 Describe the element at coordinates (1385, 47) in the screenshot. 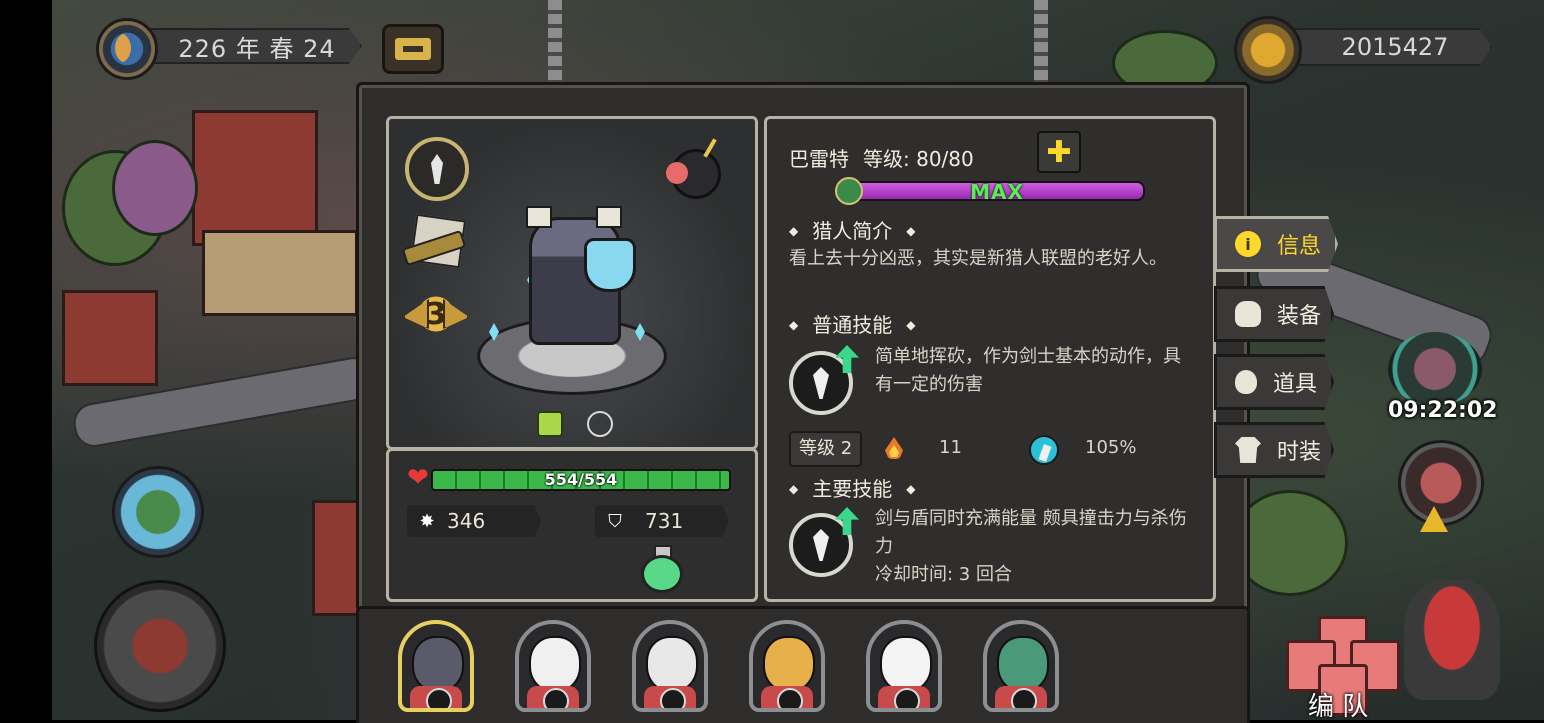

I see `gold-amount: 2015427` at that location.